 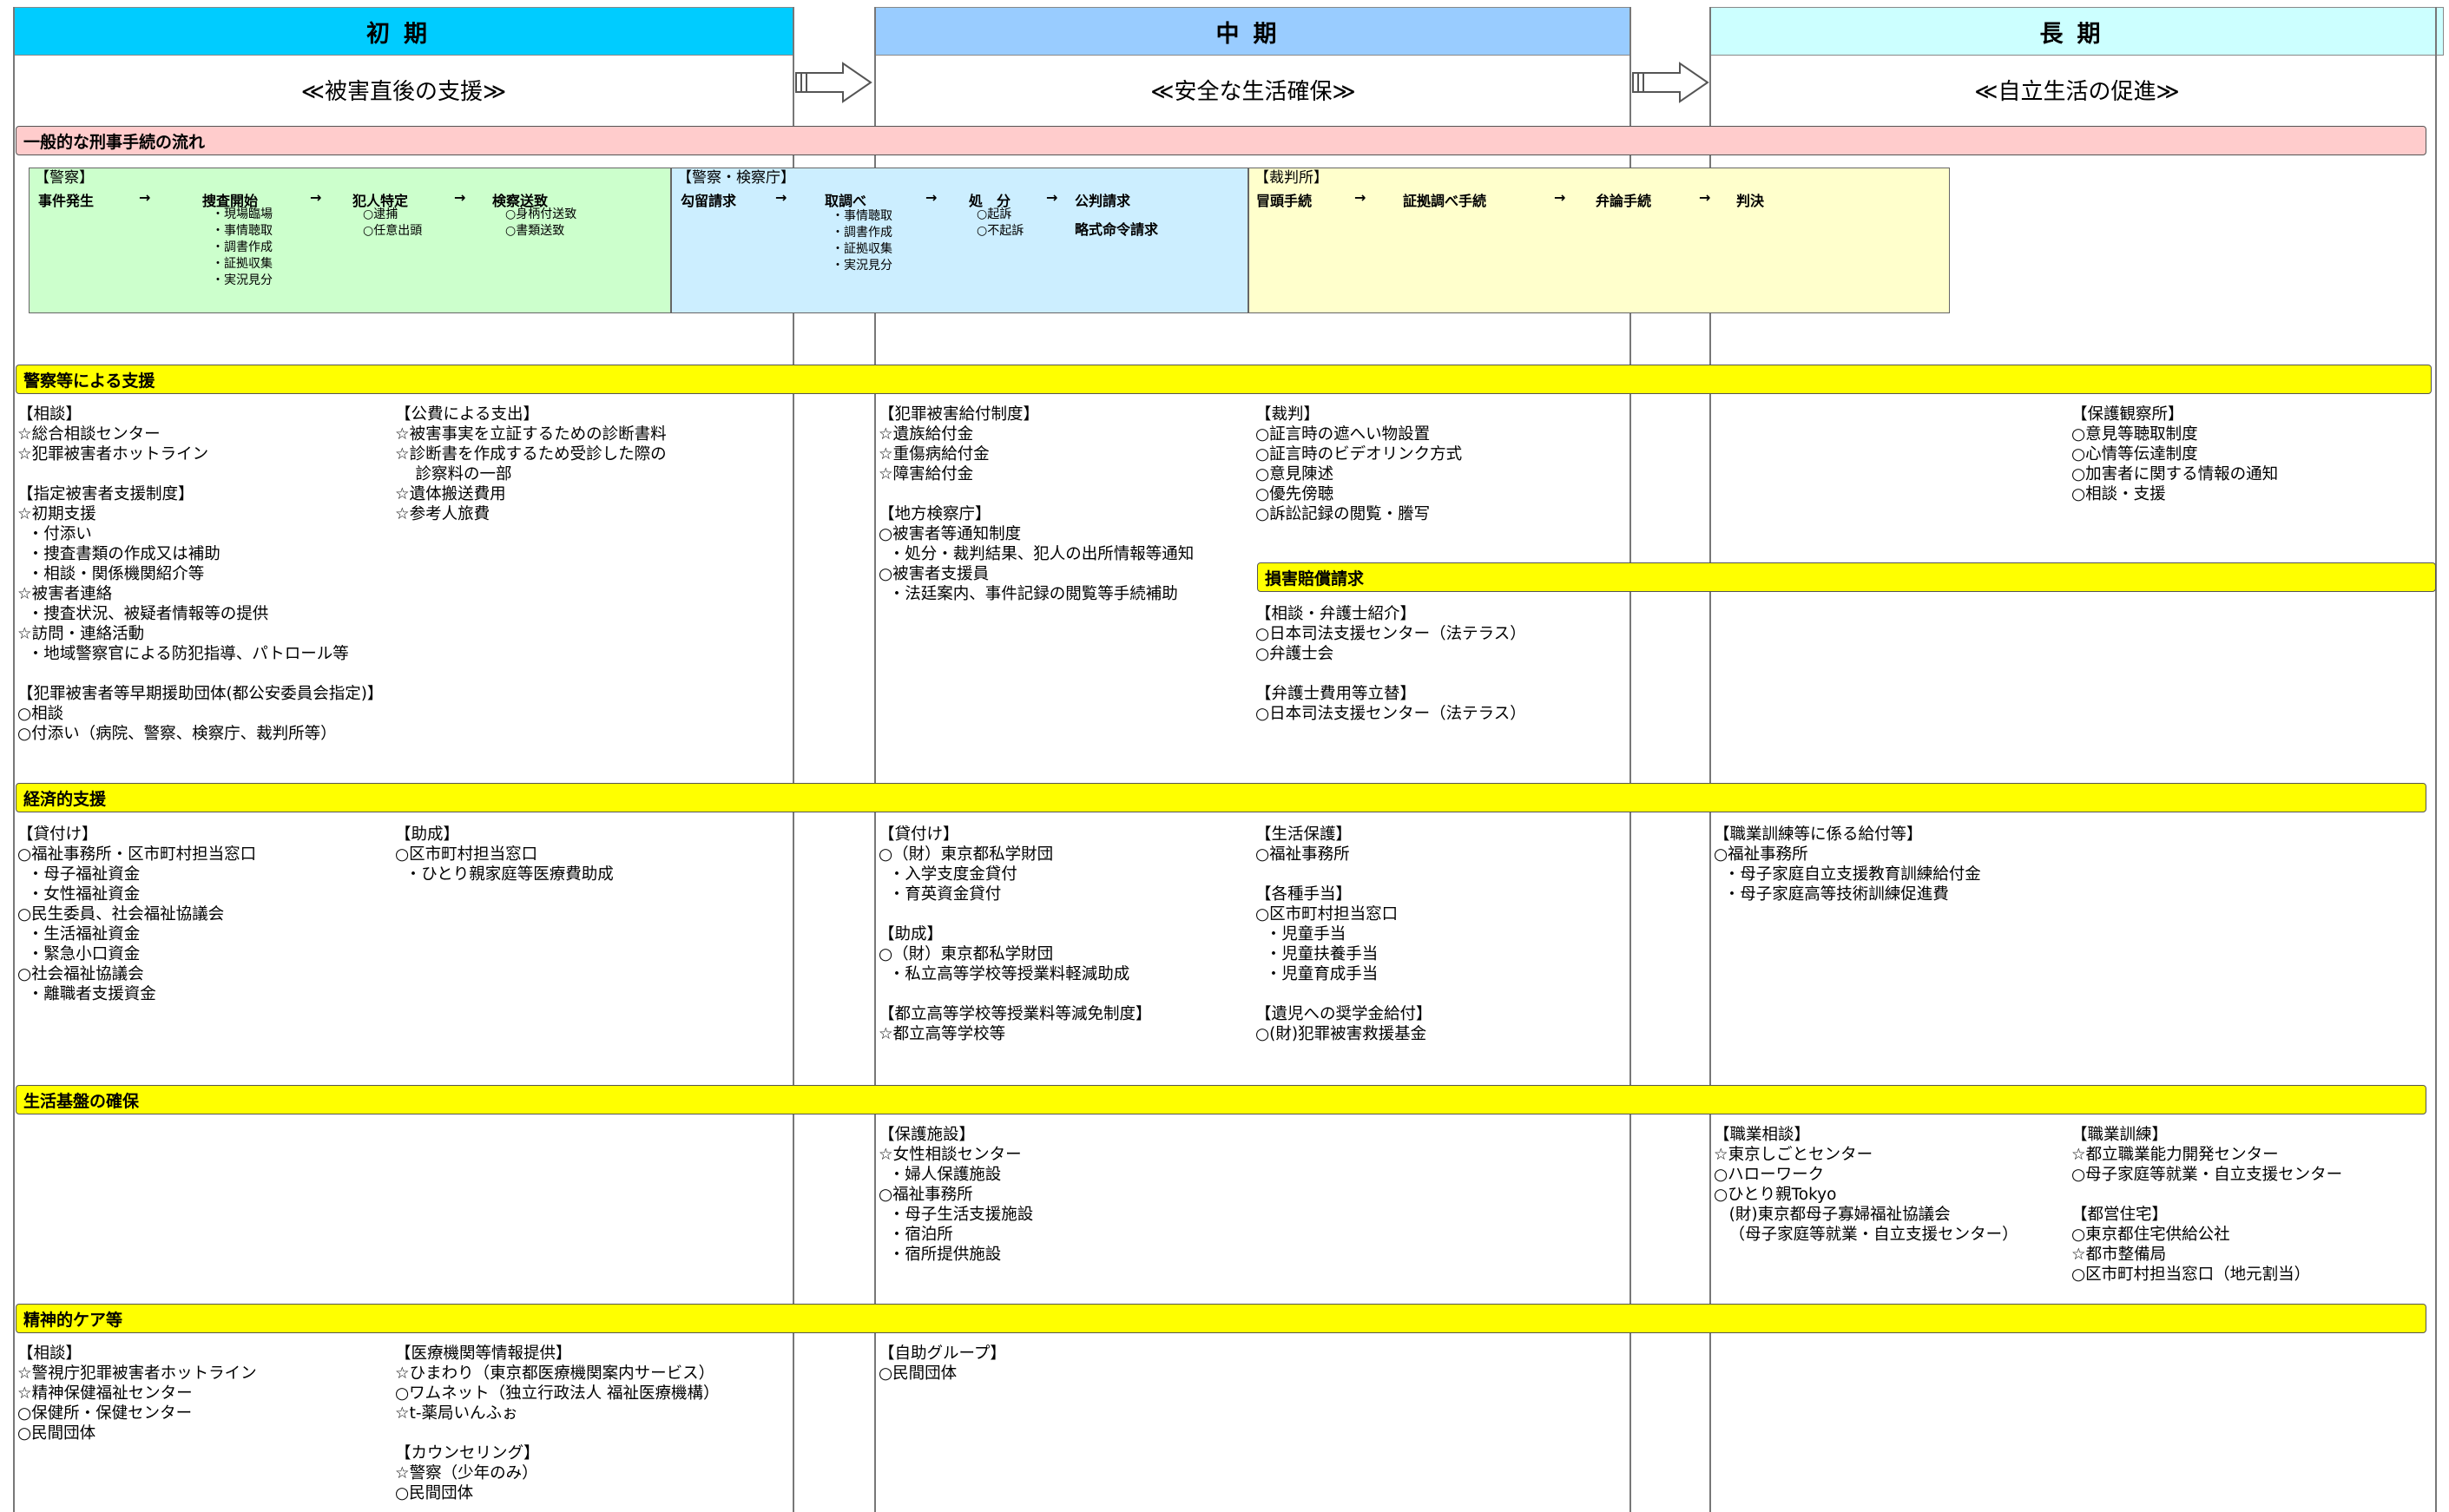 I want to click on economic-band: 経済的支援, so click(x=1221, y=797).